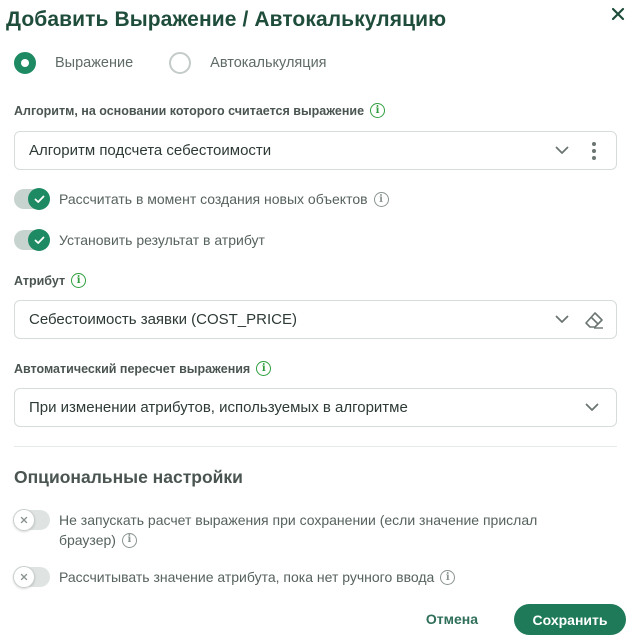 The width and height of the screenshot is (633, 640). I want to click on algorithm-select-value: Алгоритм подсчета себестоимости, so click(150, 150).